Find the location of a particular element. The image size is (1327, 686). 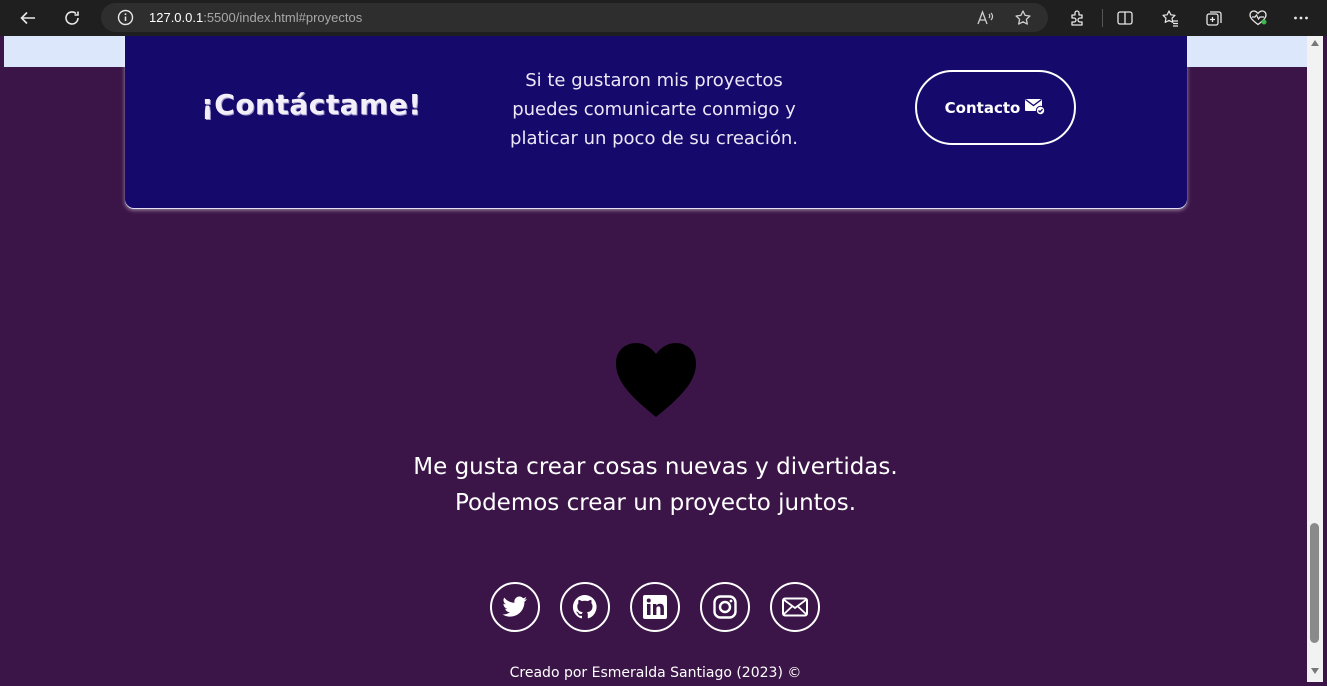

toolbar-divider is located at coordinates (1102, 18).